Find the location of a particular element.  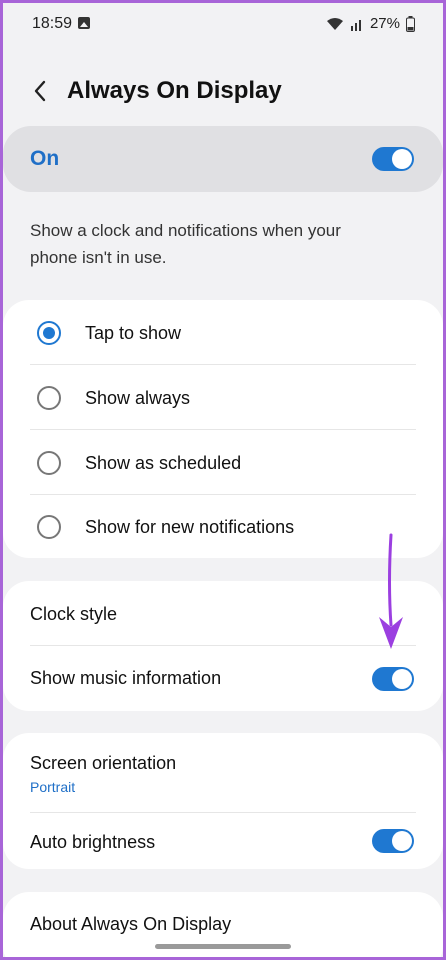

master-toggle-label: On is located at coordinates (45, 158).